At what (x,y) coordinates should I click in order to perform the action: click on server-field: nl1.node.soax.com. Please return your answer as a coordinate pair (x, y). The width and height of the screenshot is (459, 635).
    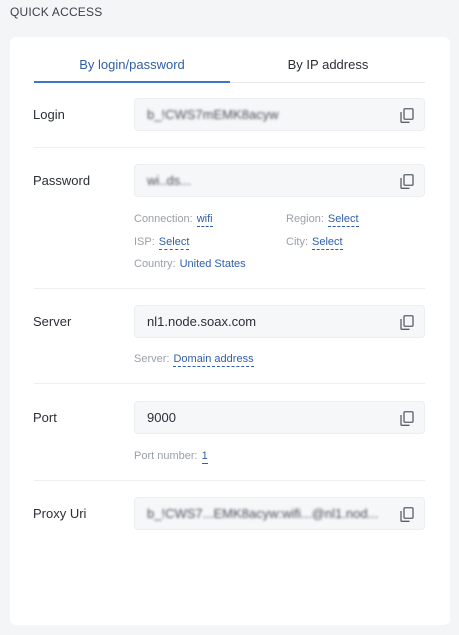
    Looking at the image, I should click on (279, 321).